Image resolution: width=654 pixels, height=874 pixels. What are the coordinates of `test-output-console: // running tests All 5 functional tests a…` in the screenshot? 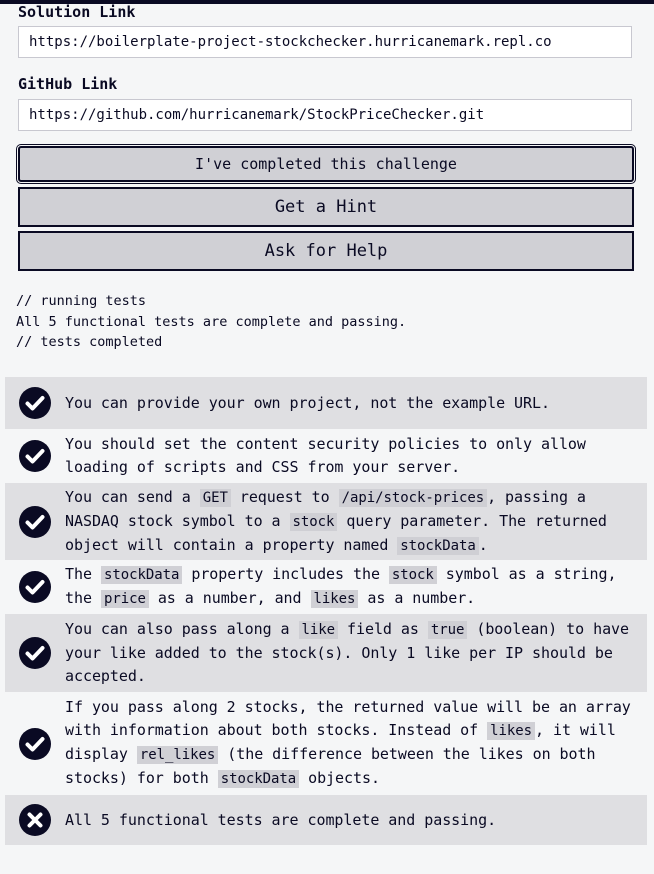 It's located at (211, 322).